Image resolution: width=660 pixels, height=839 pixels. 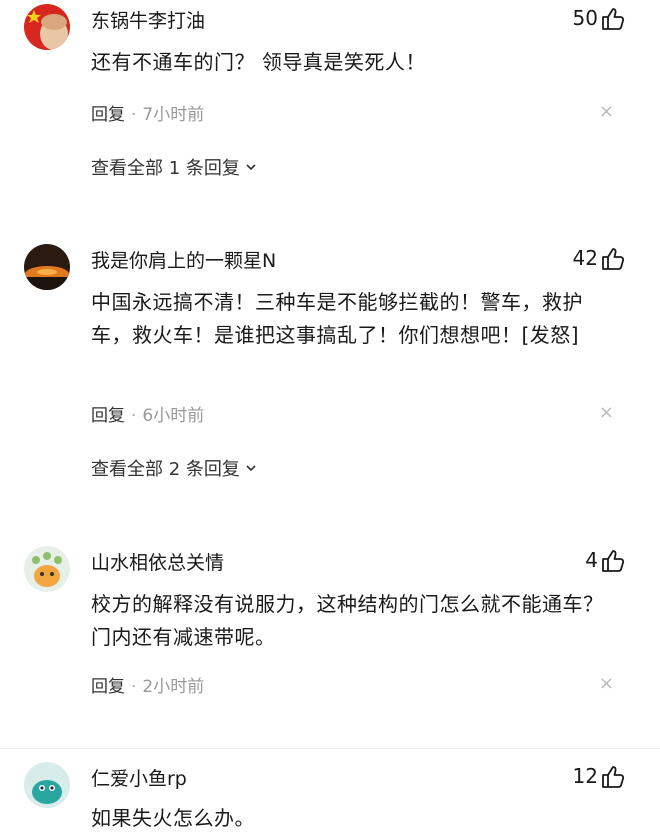 What do you see at coordinates (165, 469) in the screenshot?
I see `view-replies-label: 查看全部 2 条回复` at bounding box center [165, 469].